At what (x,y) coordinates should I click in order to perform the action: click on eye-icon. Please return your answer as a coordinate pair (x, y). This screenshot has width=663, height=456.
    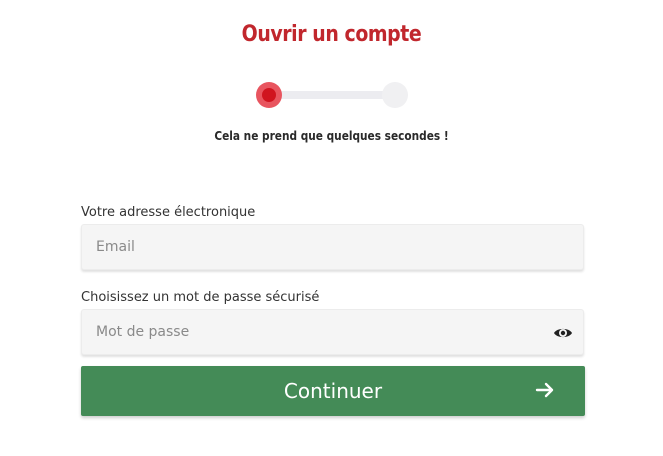
    Looking at the image, I should click on (563, 333).